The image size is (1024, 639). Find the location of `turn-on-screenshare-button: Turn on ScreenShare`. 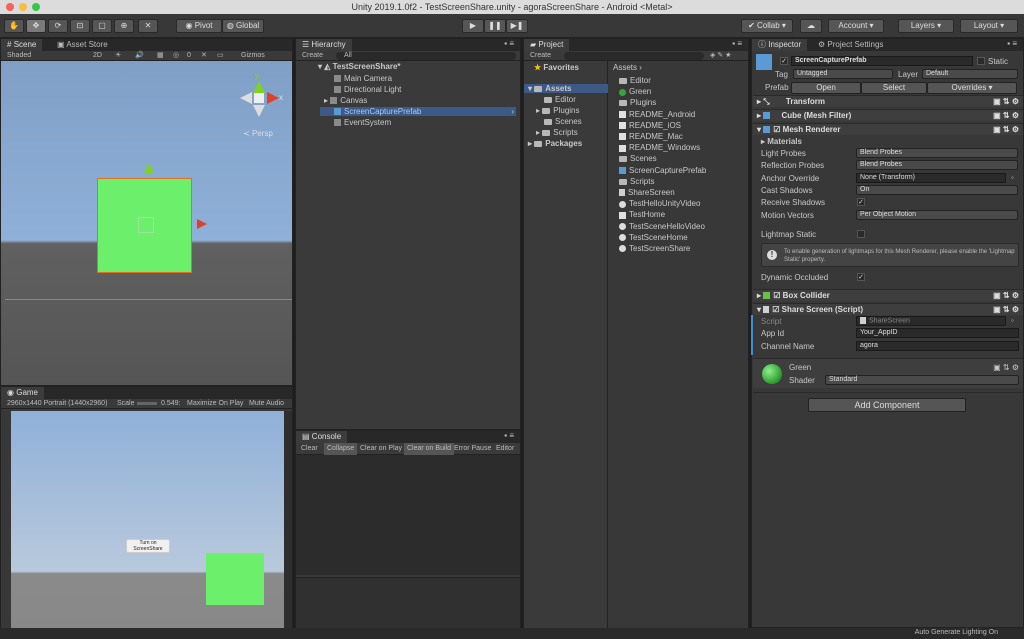

turn-on-screenshare-button: Turn on ScreenShare is located at coordinates (148, 546).